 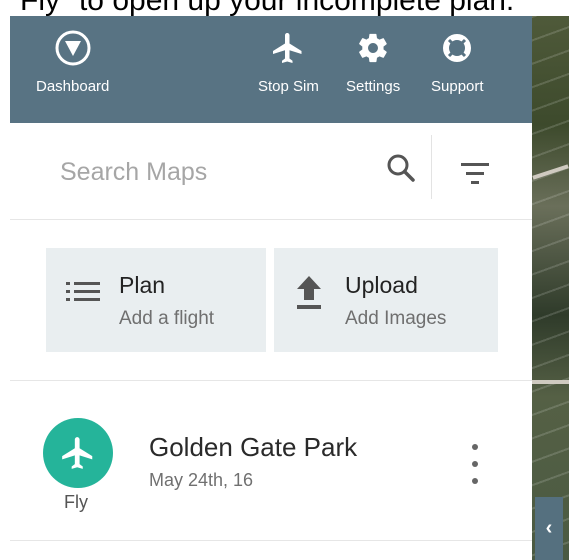 What do you see at coordinates (457, 86) in the screenshot?
I see `support-label: Support` at bounding box center [457, 86].